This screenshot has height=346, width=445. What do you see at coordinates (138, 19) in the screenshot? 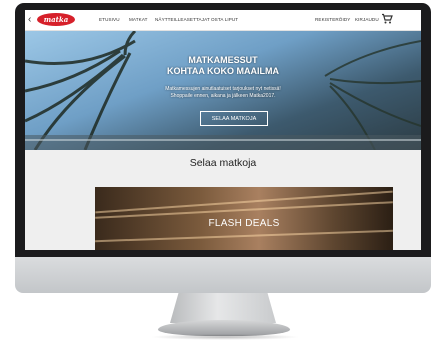
I see `nav-link-matkat: MATKAT` at bounding box center [138, 19].